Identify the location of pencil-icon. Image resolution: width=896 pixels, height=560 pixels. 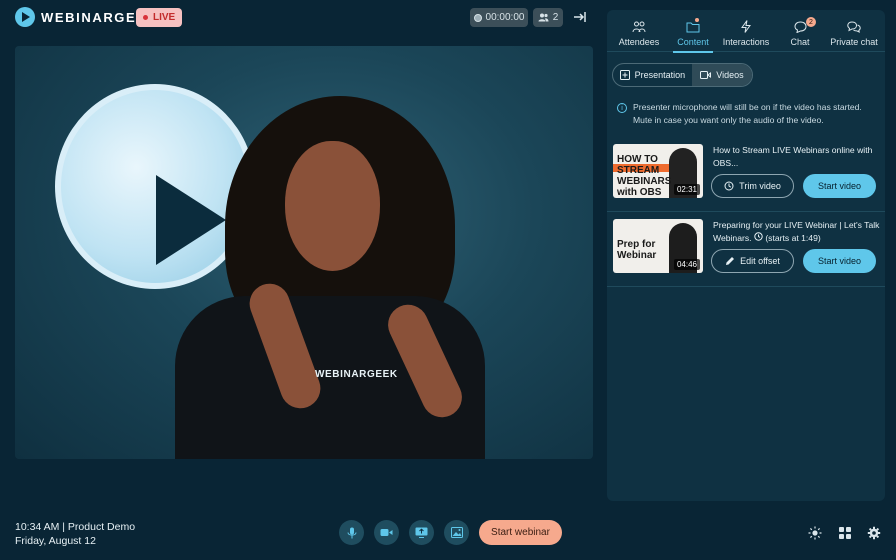
(730, 261).